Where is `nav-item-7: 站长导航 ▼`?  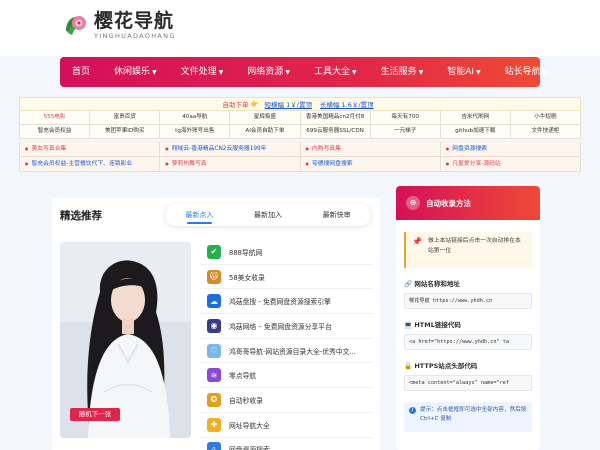
nav-item-7: 站长导航 ▼ is located at coordinates (526, 72).